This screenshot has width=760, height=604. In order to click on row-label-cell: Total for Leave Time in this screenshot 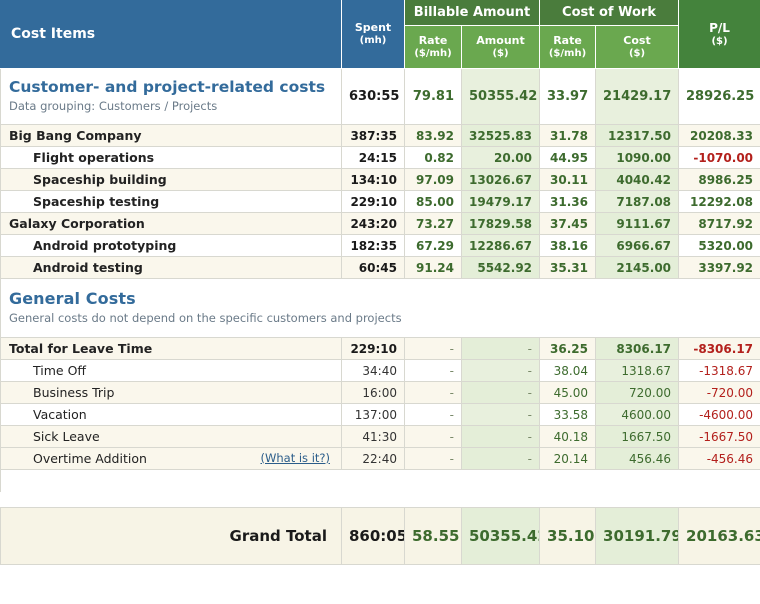, I will do `click(171, 348)`.